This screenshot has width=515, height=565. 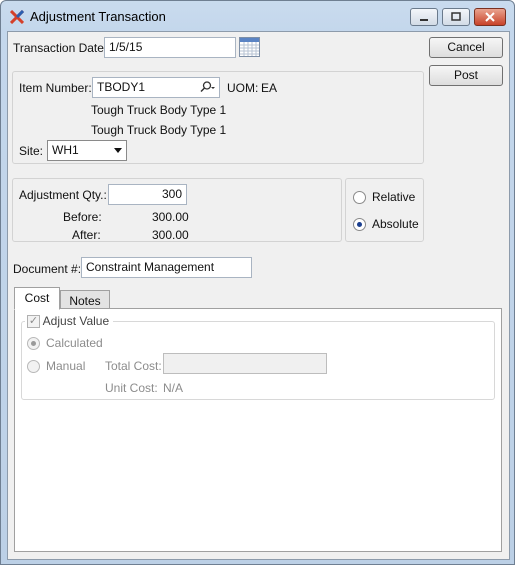 I want to click on item-number-value: TBODY1, so click(x=121, y=87).